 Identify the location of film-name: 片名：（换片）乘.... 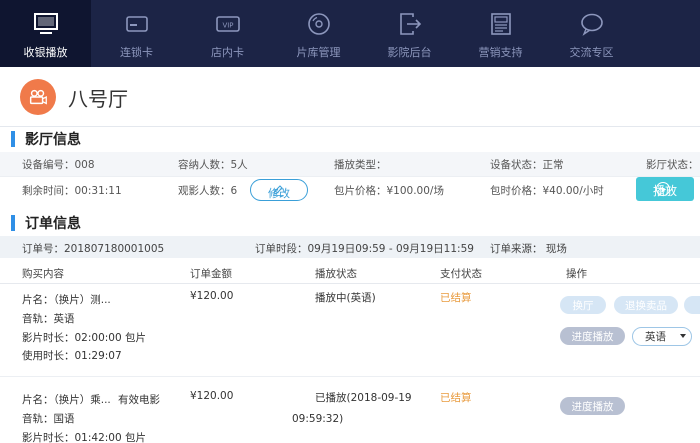
(66, 400).